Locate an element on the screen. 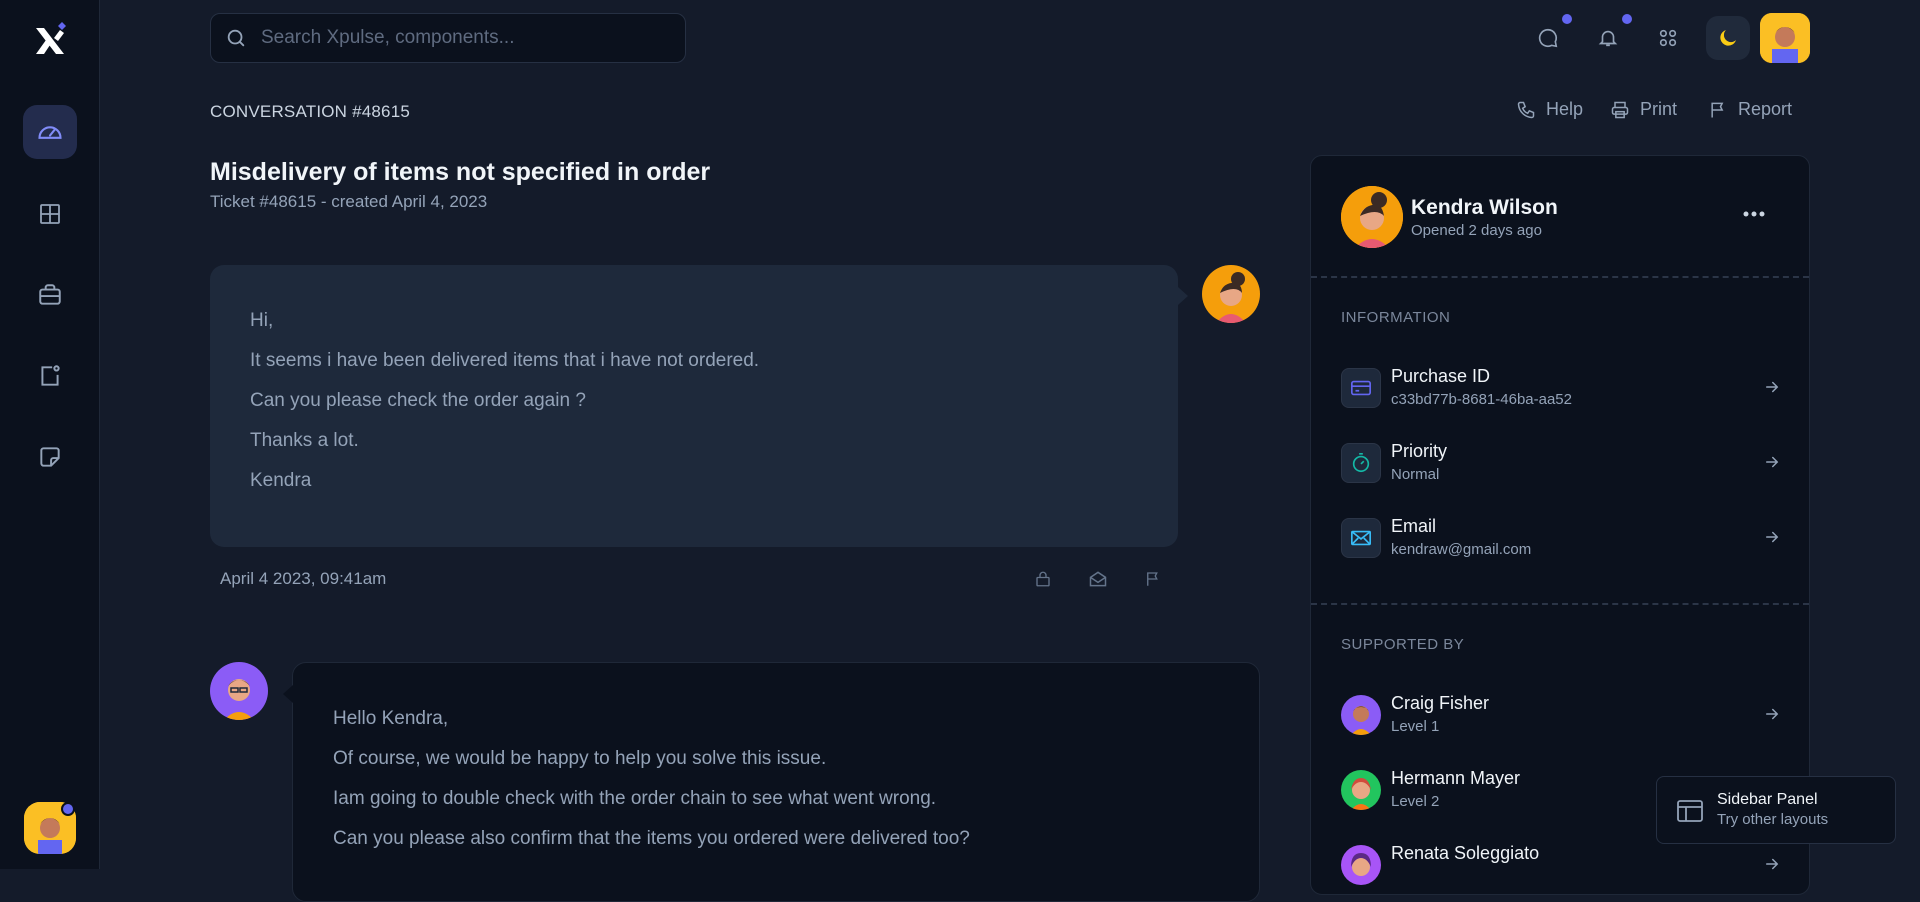 Image resolution: width=1920 pixels, height=902 pixels. information-section-title: INFORMATION is located at coordinates (1396, 317).